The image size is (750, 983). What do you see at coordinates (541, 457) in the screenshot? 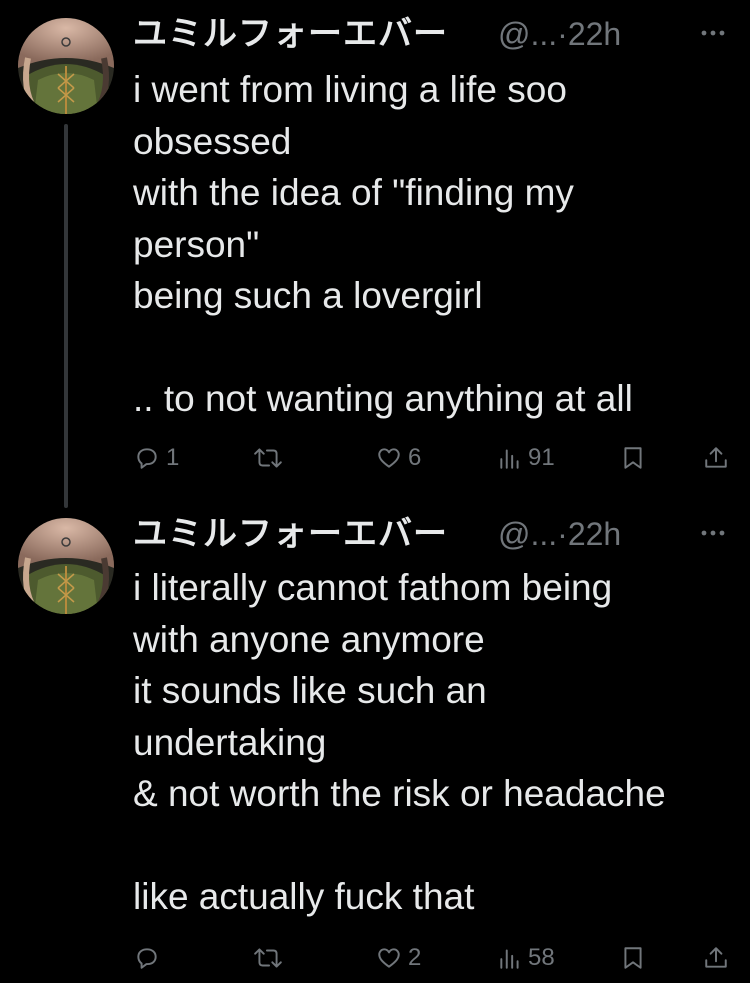
I see `view-count: 91` at bounding box center [541, 457].